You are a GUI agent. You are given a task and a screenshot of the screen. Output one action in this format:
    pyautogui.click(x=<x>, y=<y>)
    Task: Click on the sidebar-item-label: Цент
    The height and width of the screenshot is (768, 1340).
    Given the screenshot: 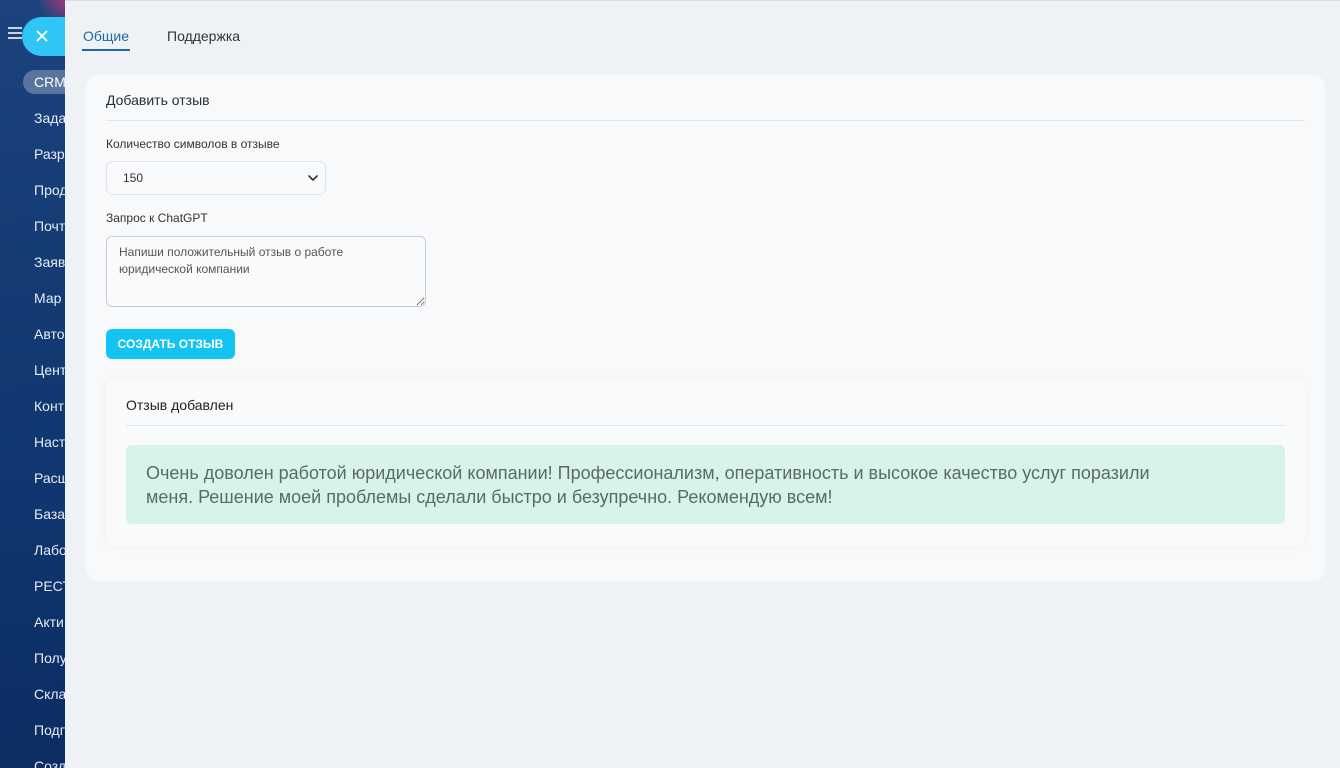 What is the action you would take?
    pyautogui.click(x=49, y=370)
    